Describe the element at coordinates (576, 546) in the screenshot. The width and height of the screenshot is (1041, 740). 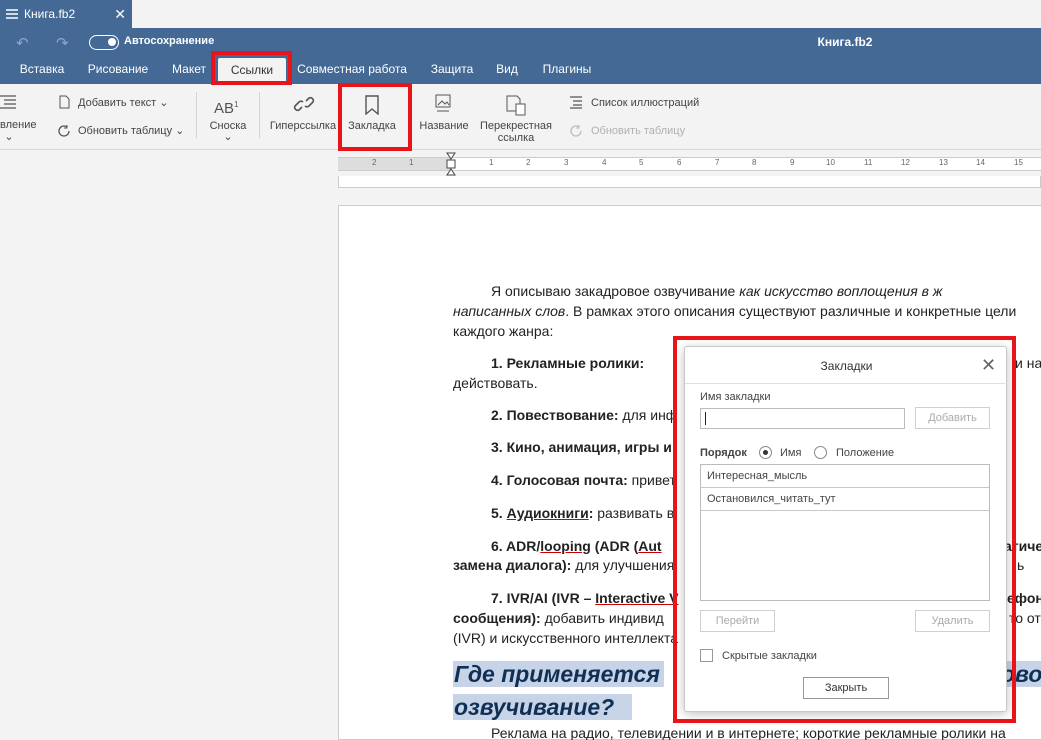
I see `list-item: 6. ADR/looping (ADR (Aut` at that location.